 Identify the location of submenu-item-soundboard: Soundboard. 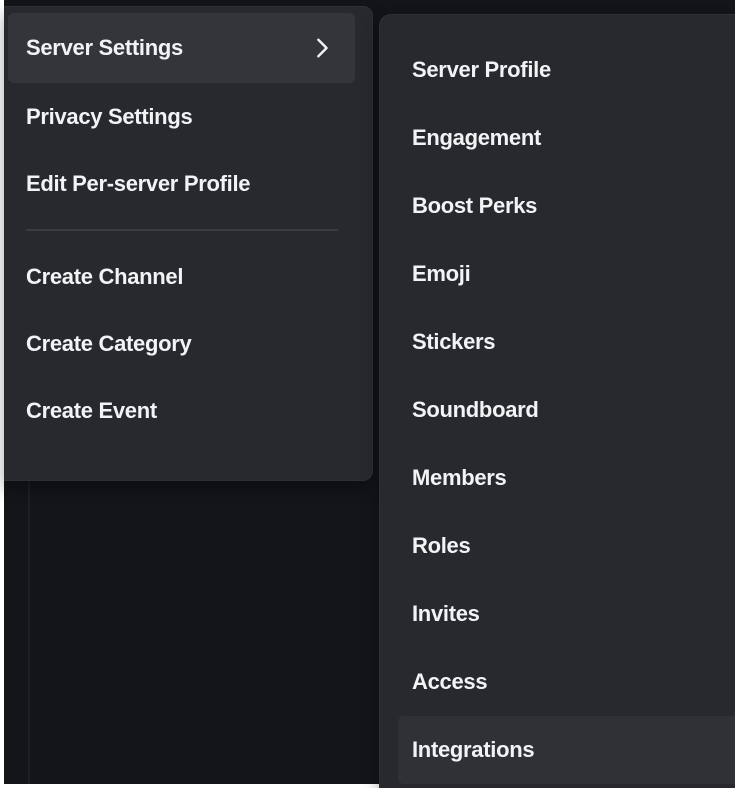
(566, 410).